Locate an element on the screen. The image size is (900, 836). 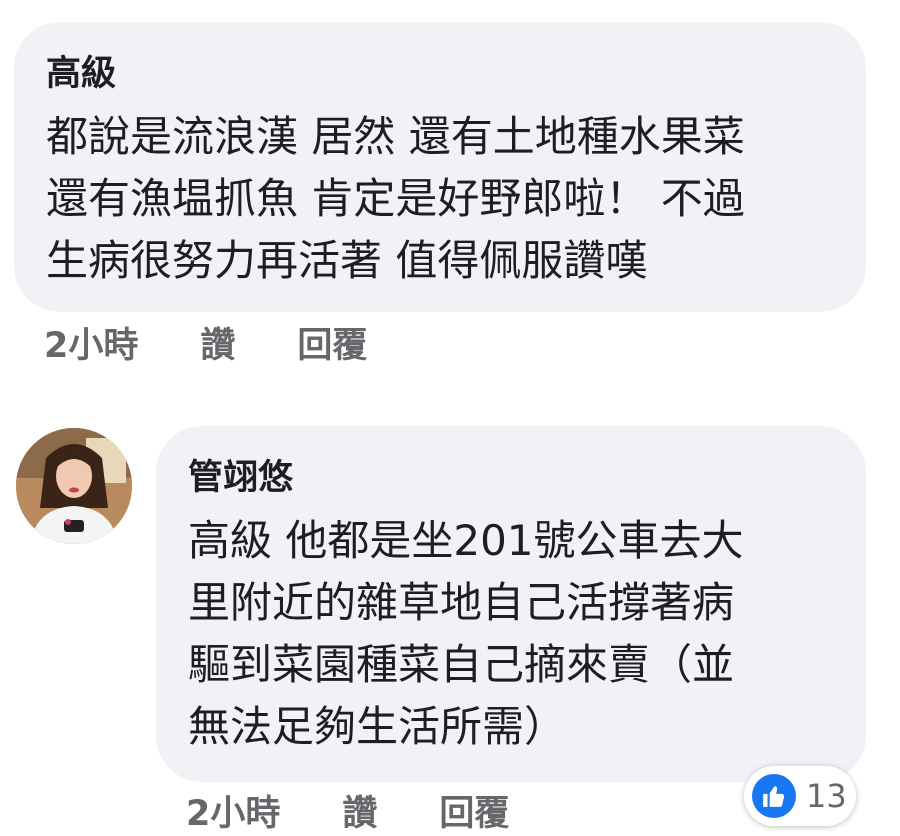
avatar is located at coordinates (74, 486).